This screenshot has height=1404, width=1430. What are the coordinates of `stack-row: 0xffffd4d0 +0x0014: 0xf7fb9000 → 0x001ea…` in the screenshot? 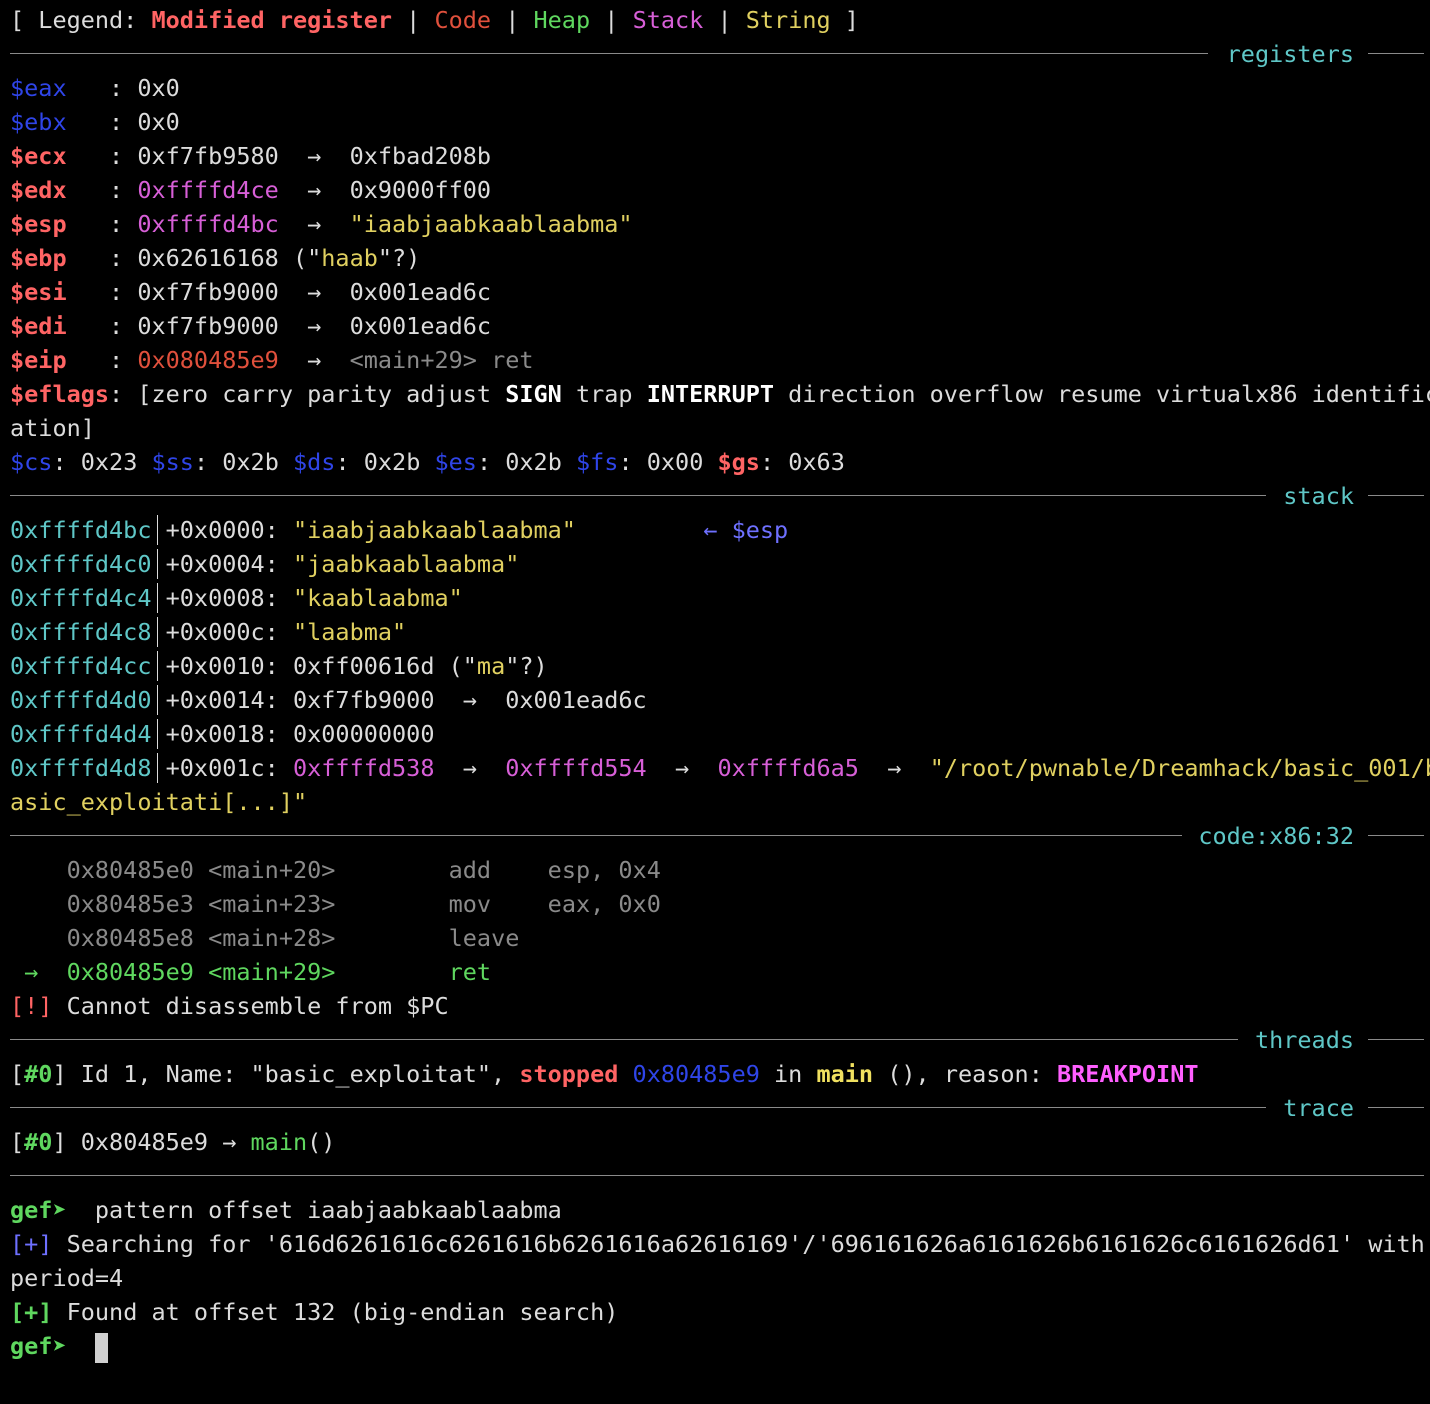 It's located at (328, 700).